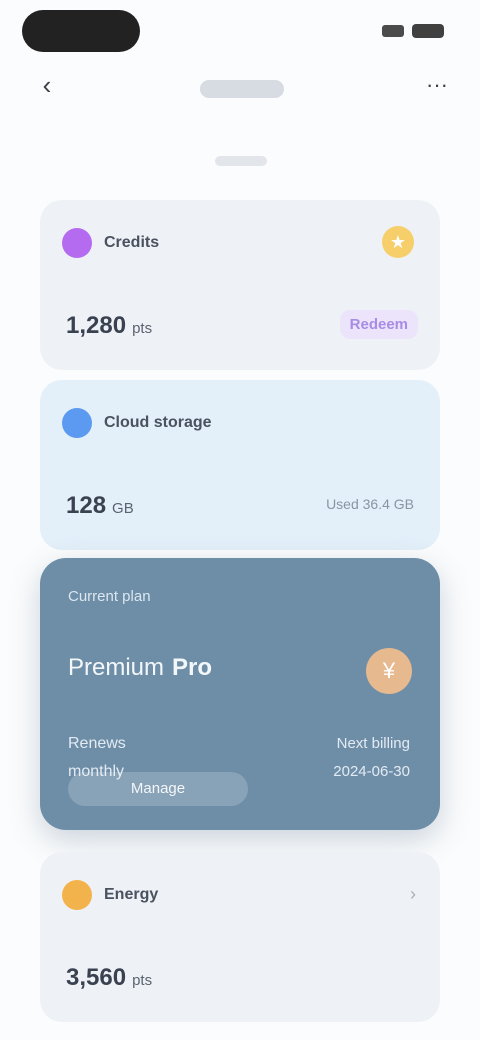 The height and width of the screenshot is (1040, 480). Describe the element at coordinates (370, 504) in the screenshot. I see `storage-meta: Used 36.4 GB` at that location.